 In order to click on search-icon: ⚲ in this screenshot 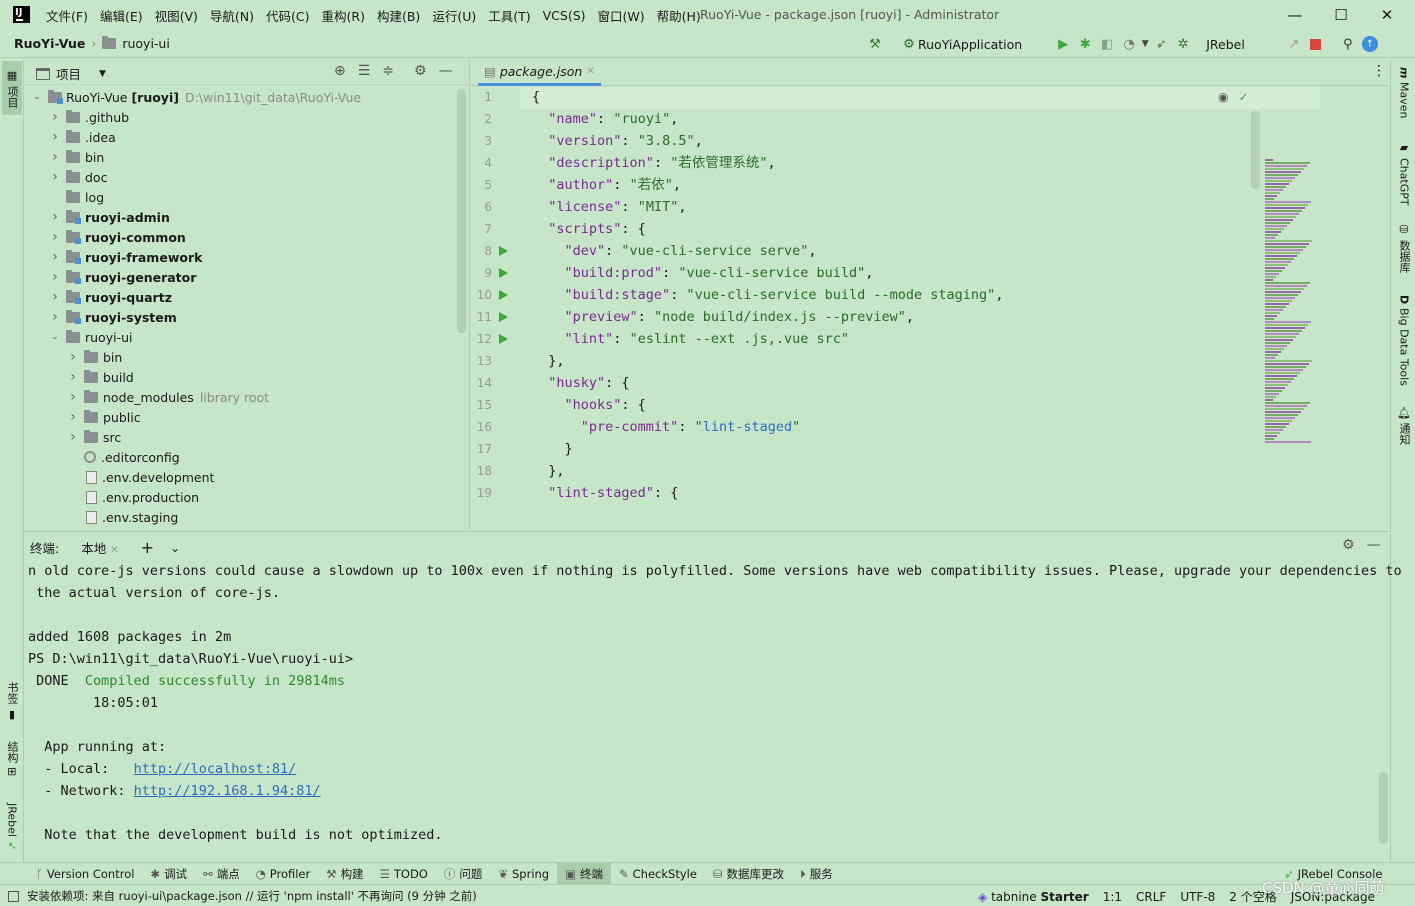, I will do `click(1348, 44)`.